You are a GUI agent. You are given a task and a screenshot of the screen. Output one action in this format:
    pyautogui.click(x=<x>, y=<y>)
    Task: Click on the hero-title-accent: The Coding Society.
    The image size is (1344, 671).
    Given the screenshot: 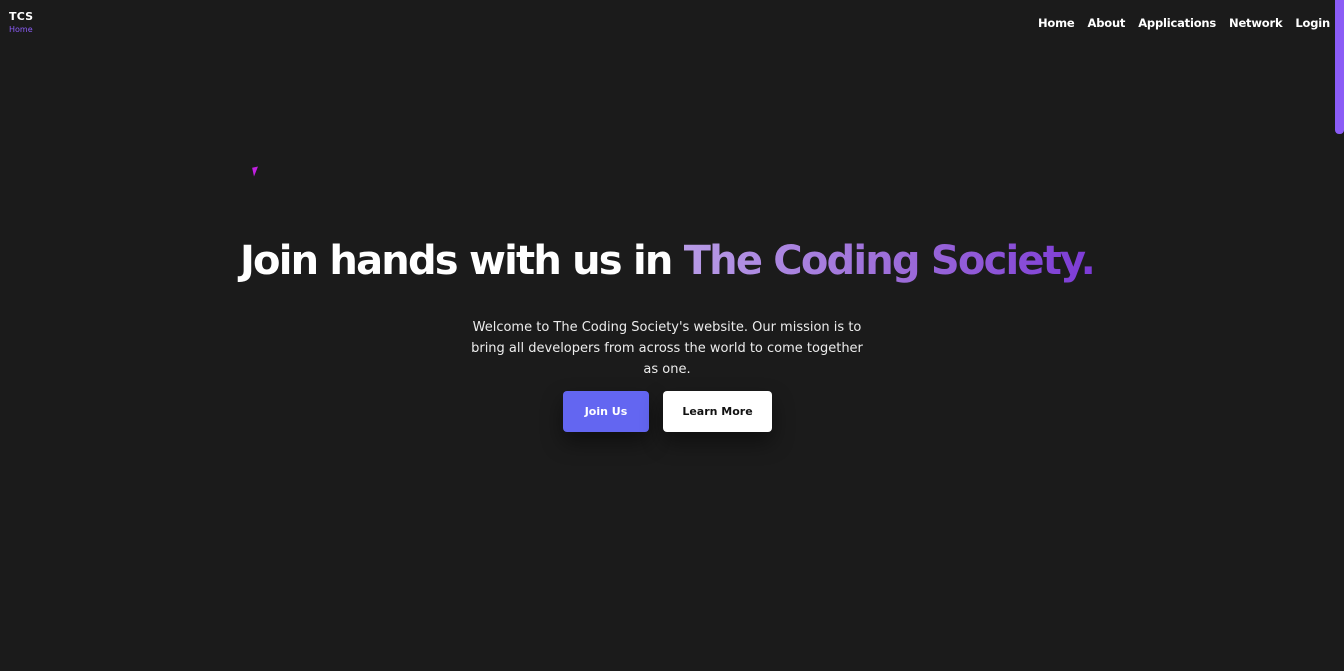 What is the action you would take?
    pyautogui.click(x=889, y=261)
    